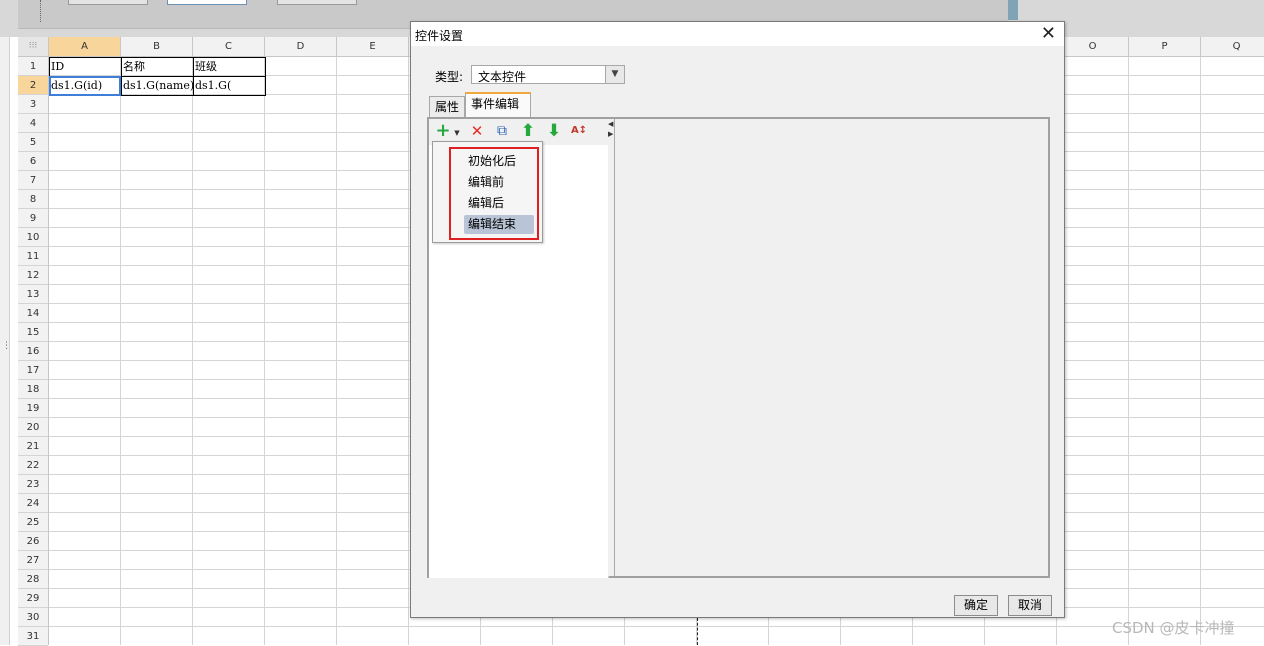  Describe the element at coordinates (41, 11) in the screenshot. I see `ruler-tick` at that location.